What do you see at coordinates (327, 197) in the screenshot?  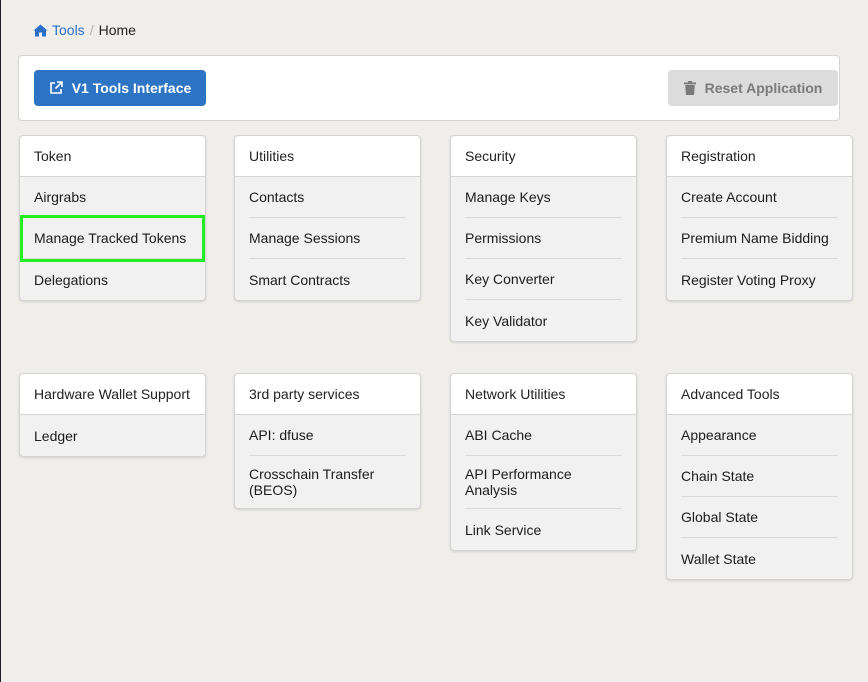 I see `tool-contacts: Contacts` at bounding box center [327, 197].